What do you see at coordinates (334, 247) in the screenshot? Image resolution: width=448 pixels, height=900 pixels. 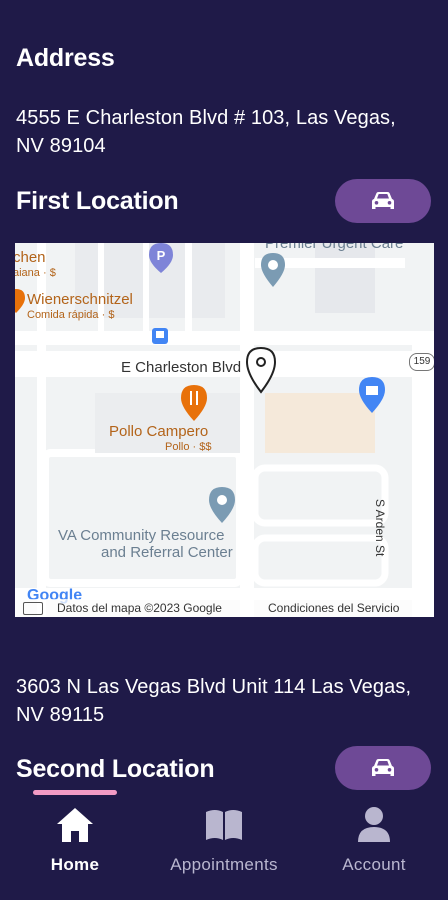 I see `map-label-urgent-care: Premier Urgent Care` at bounding box center [334, 247].